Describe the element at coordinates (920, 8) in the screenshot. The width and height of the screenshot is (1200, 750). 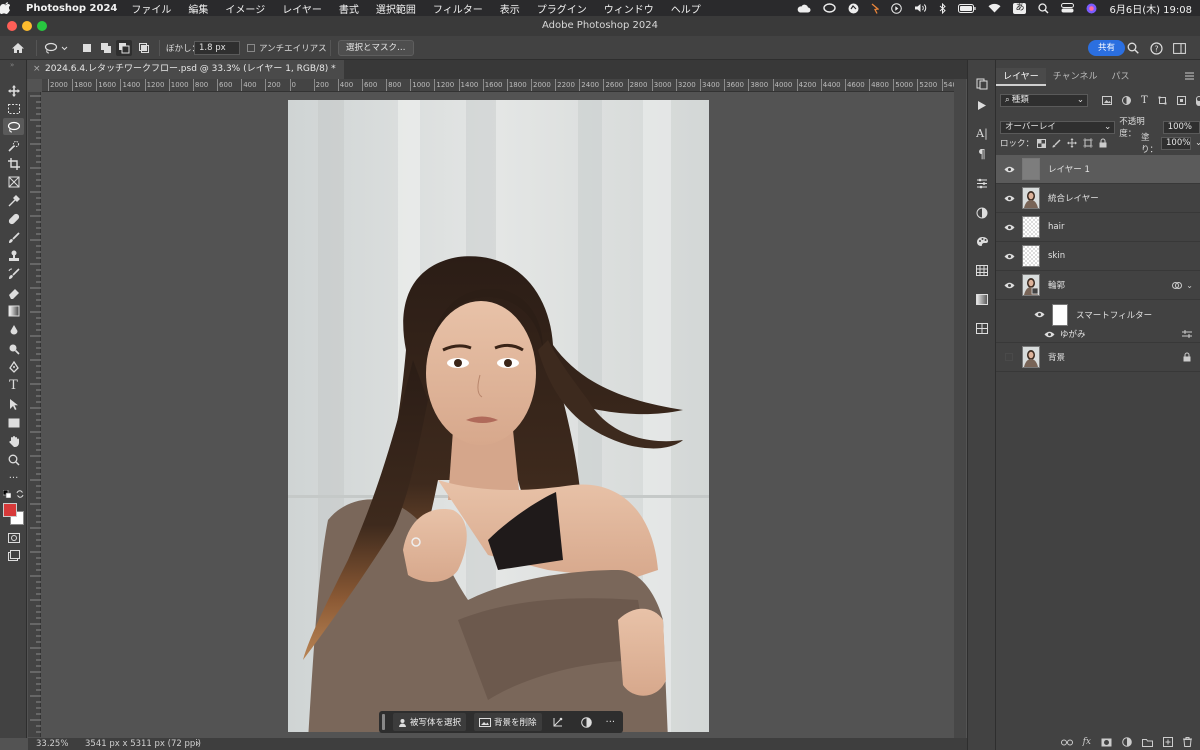
I see `volume-icon` at that location.